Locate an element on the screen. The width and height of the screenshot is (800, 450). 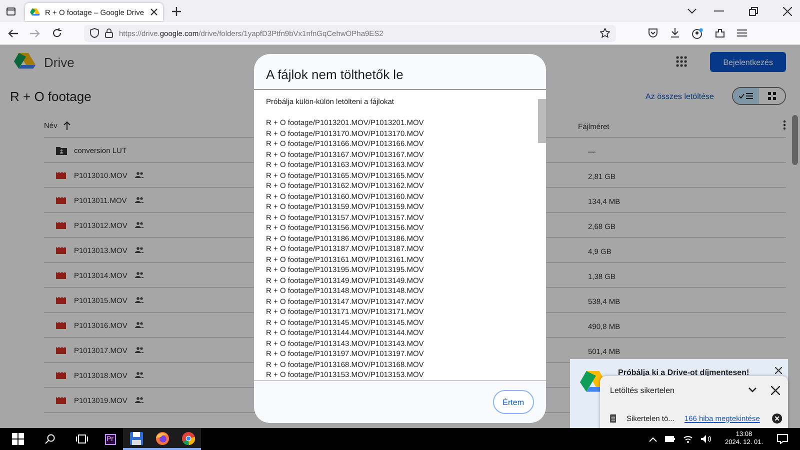
shield-icon is located at coordinates (94, 33).